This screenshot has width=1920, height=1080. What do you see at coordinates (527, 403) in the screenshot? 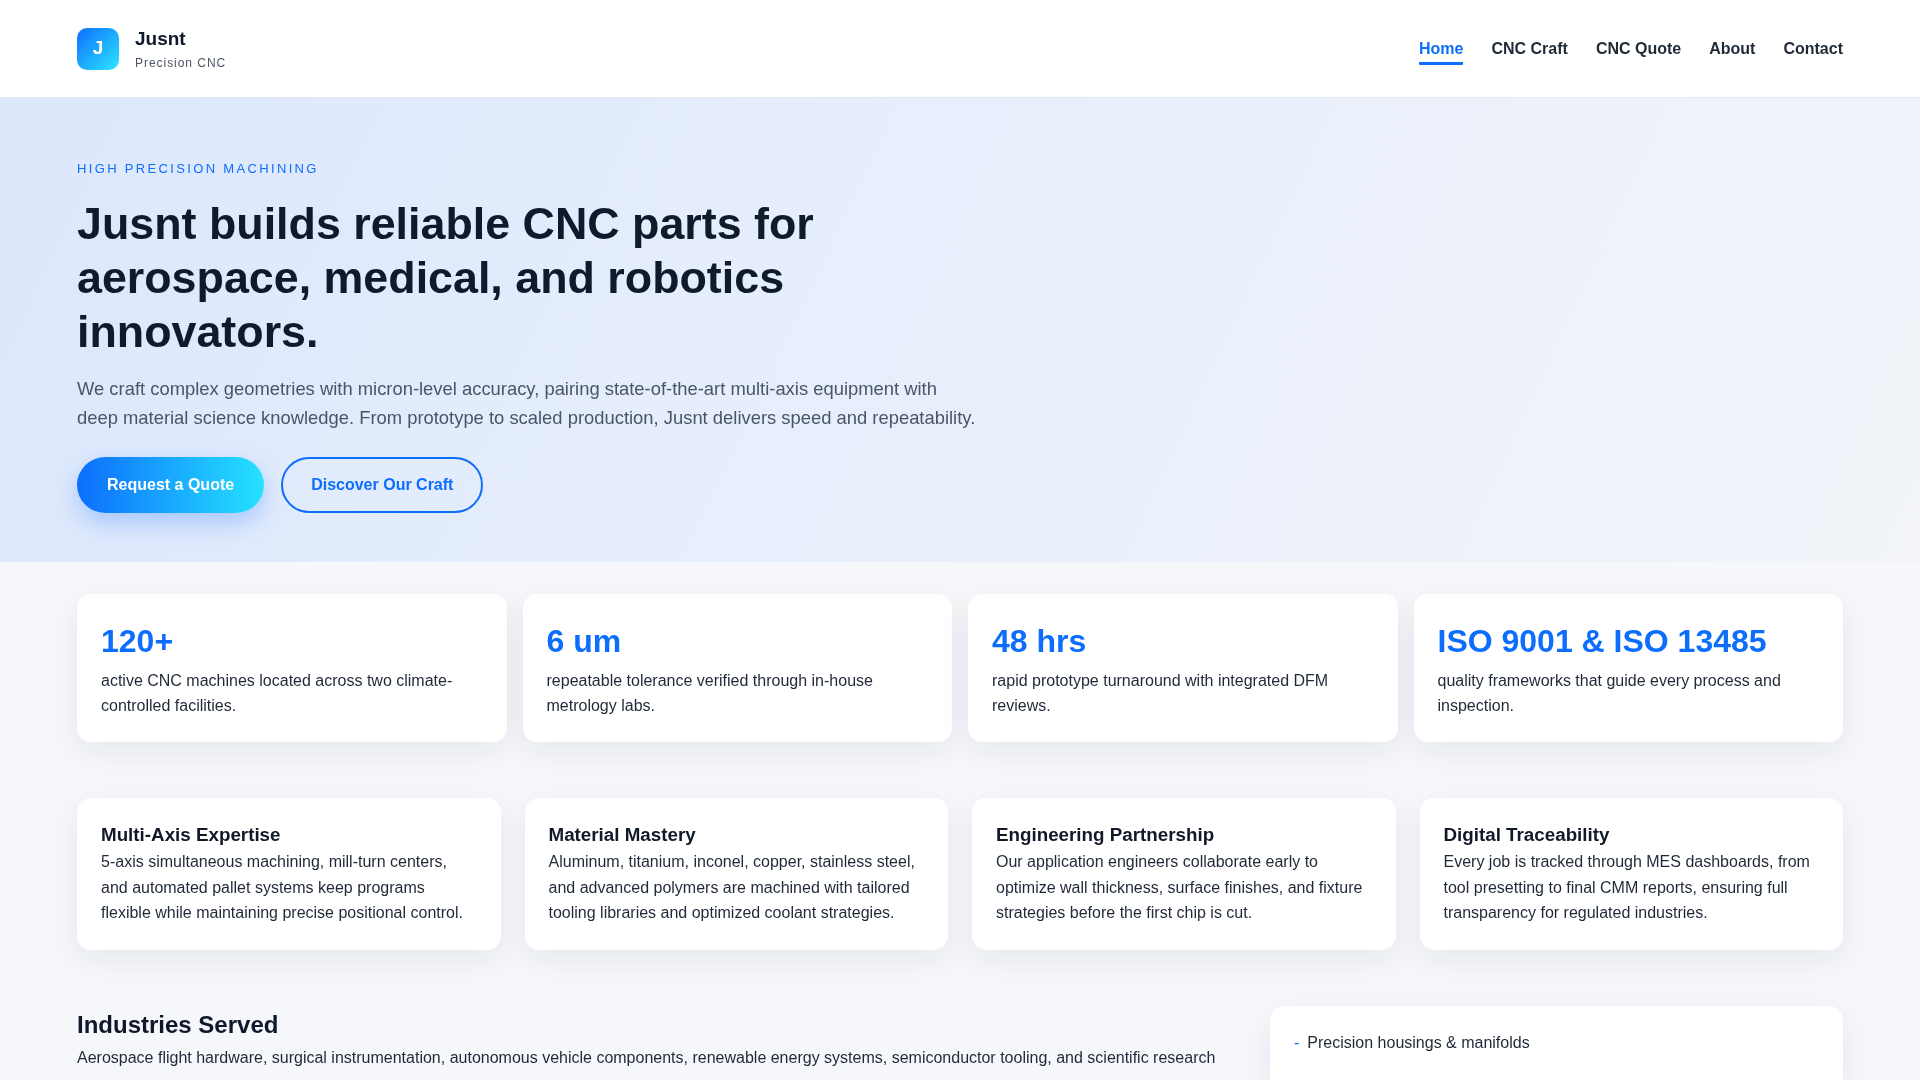
I see `hero-paragraph: We craft complex geometries with micron-level accuracy, pairing state-of-the-art multi-axis equipment with deep material science knowledge. From prototype to scaled production, Jusnt delivers speed and repeatability.` at bounding box center [527, 403].